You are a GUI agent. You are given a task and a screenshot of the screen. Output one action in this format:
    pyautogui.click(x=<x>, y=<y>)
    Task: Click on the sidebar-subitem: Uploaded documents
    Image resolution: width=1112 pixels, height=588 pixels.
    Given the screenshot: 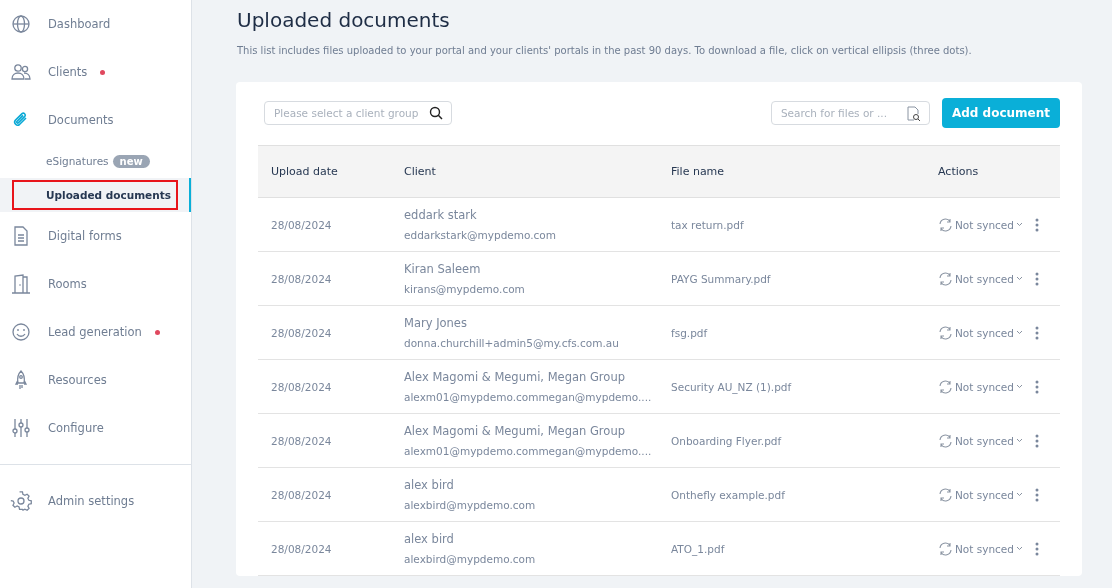 What is the action you would take?
    pyautogui.click(x=95, y=195)
    